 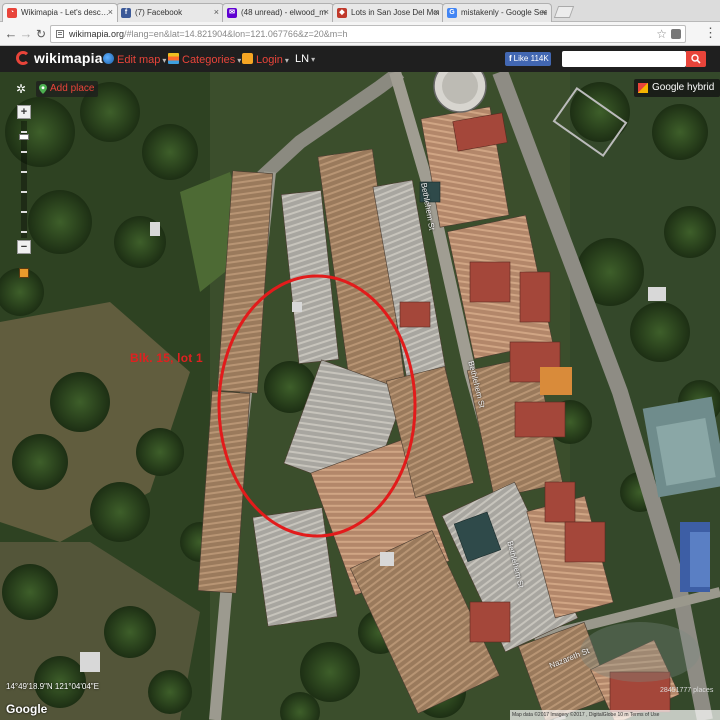 I want to click on zoom-in-button: +, so click(x=24, y=112).